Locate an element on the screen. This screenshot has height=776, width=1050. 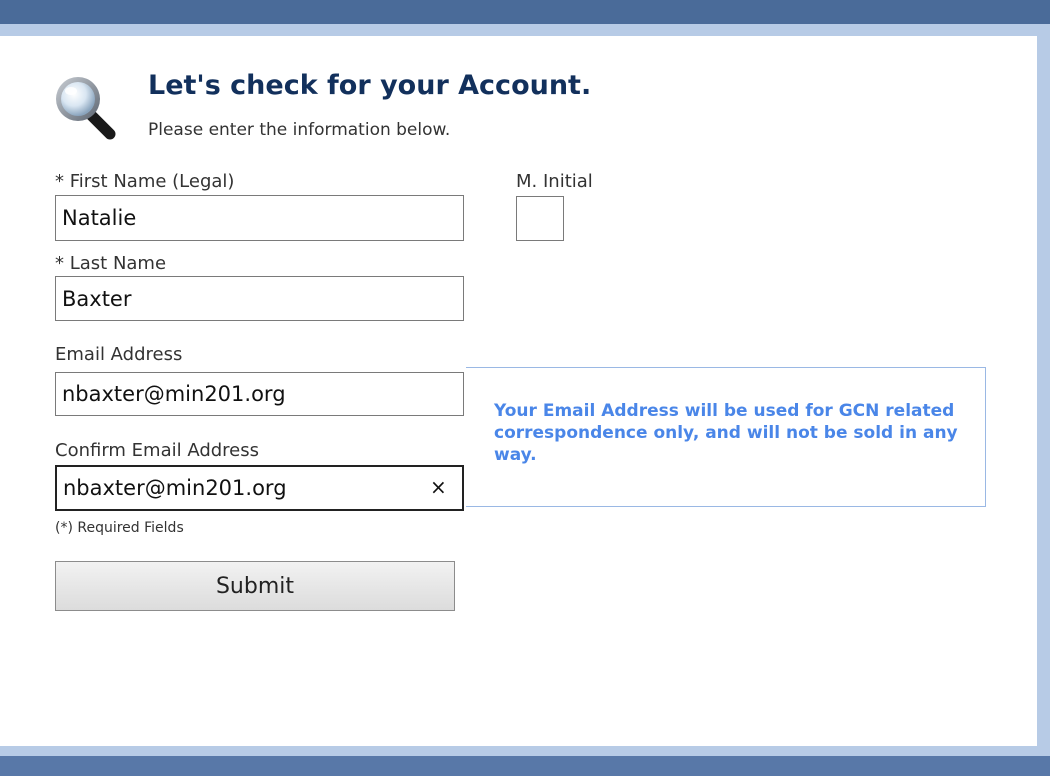
first-name-field is located at coordinates (259, 218).